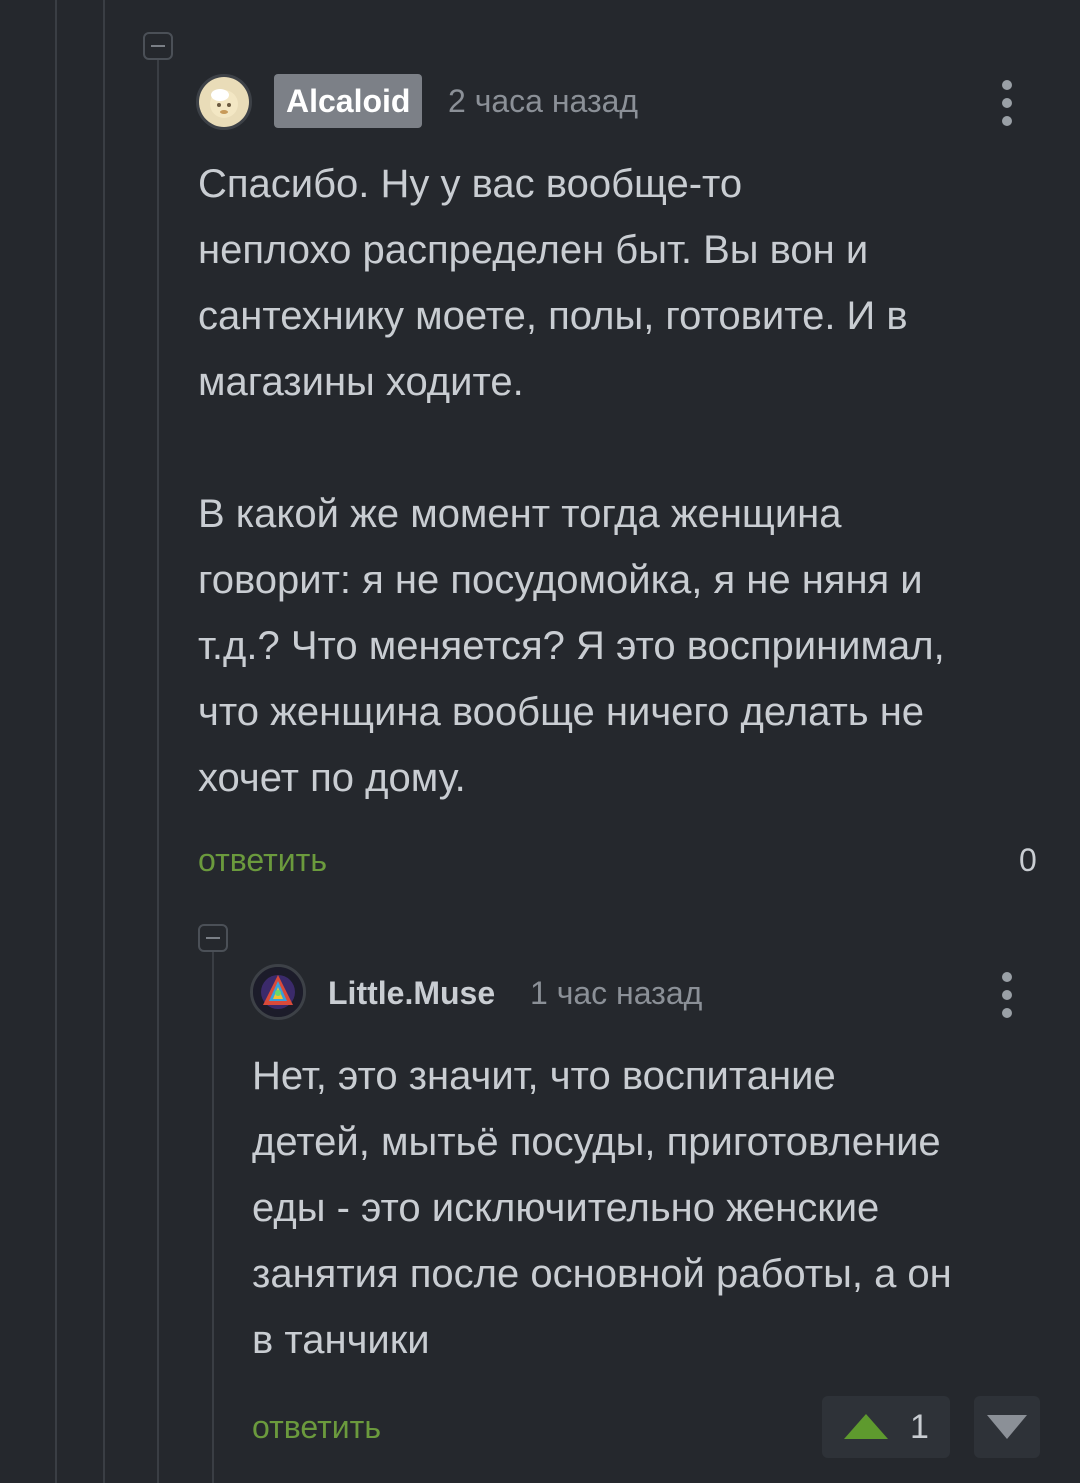 This screenshot has width=1080, height=1483. I want to click on author-name: Little.Muse, so click(411, 993).